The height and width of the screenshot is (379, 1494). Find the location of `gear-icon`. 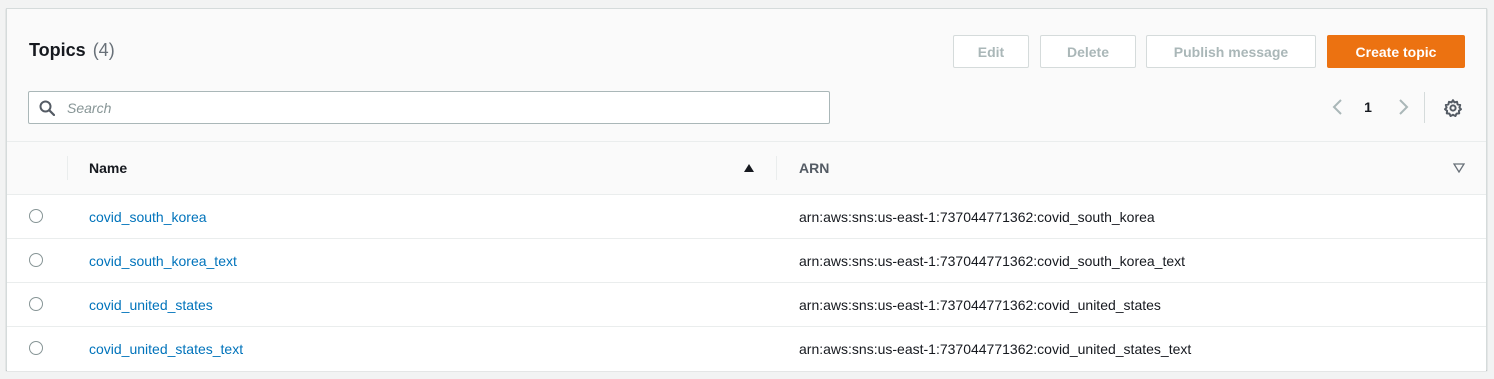

gear-icon is located at coordinates (1453, 108).